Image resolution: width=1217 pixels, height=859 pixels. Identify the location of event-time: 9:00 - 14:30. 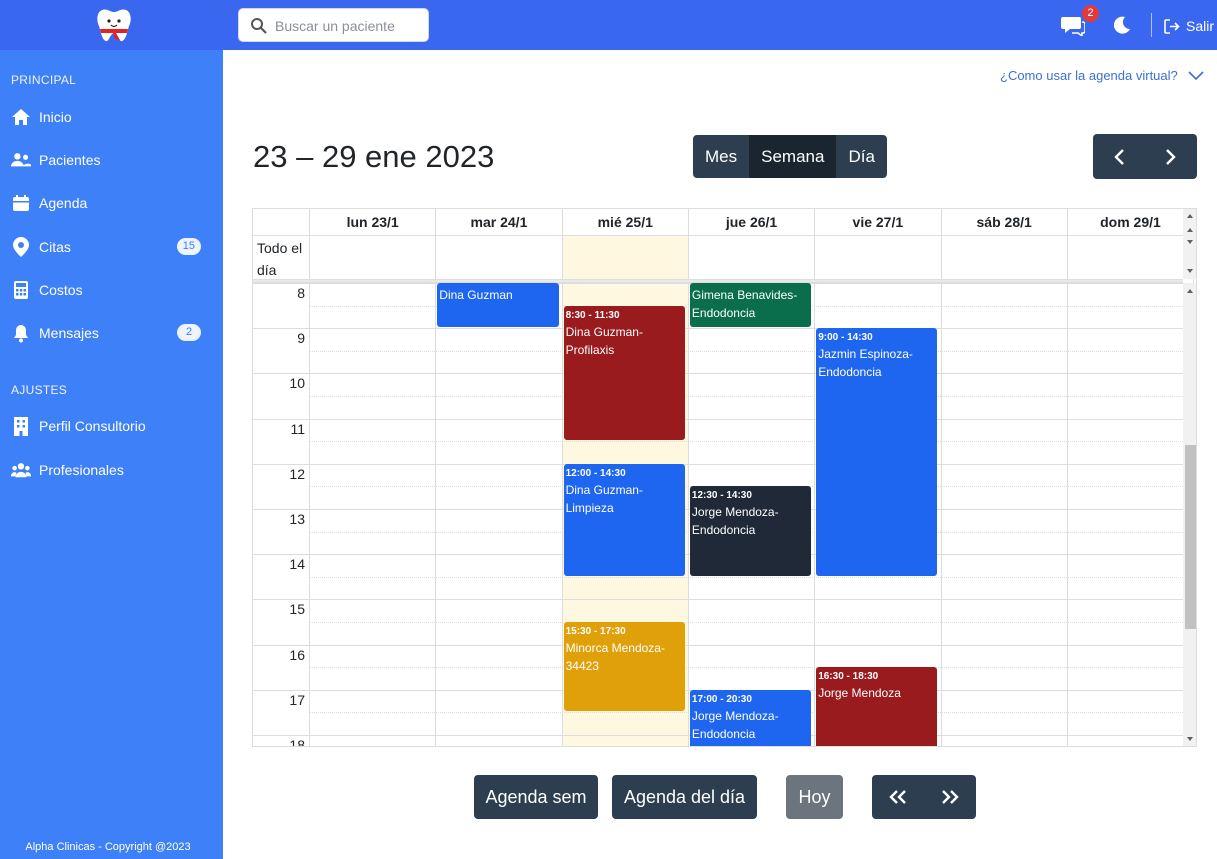
(845, 338).